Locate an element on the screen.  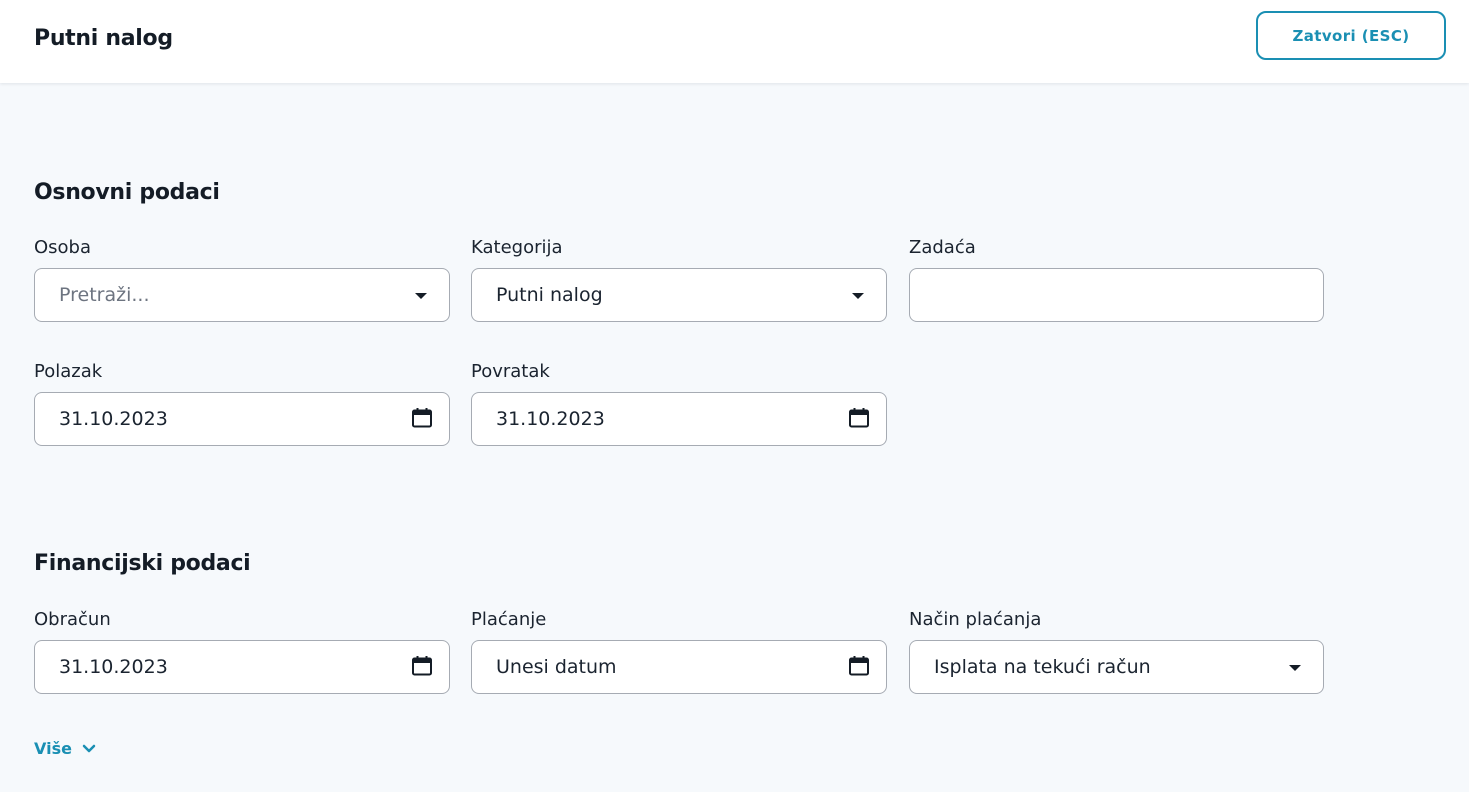
page-title: Putni nalog is located at coordinates (103, 38).